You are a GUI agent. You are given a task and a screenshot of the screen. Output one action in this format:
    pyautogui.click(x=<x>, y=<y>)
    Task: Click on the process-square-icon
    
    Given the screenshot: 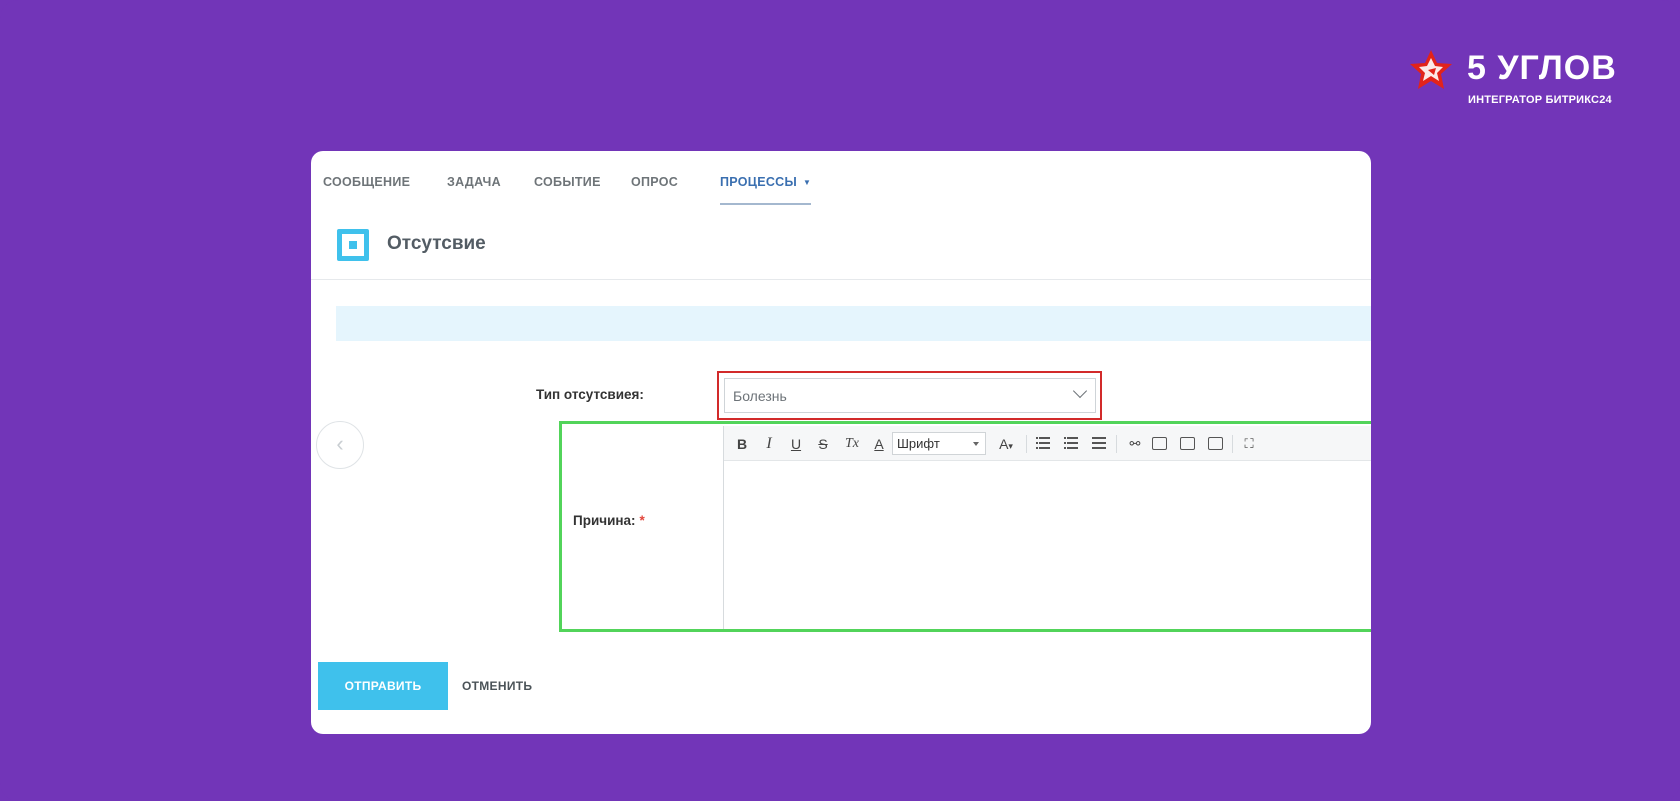 What is the action you would take?
    pyautogui.click(x=353, y=245)
    